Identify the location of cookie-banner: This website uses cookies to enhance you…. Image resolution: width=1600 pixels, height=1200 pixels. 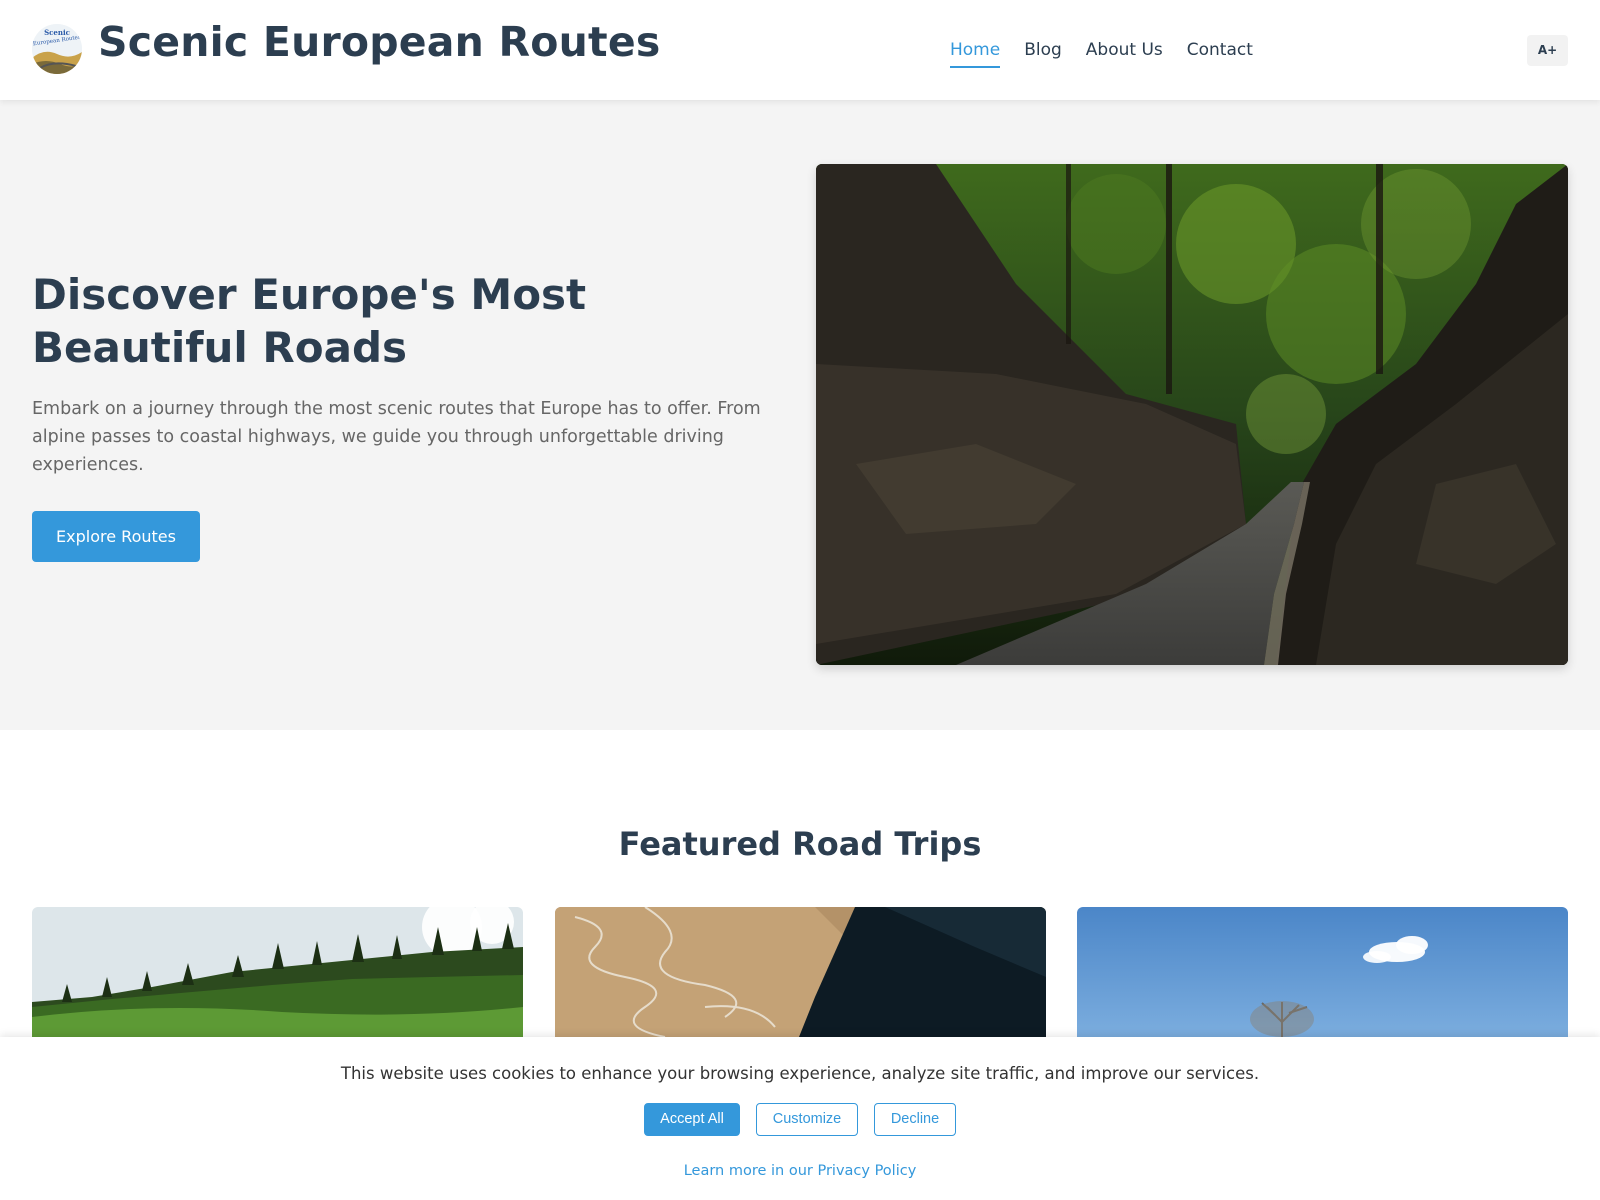
(800, 1118).